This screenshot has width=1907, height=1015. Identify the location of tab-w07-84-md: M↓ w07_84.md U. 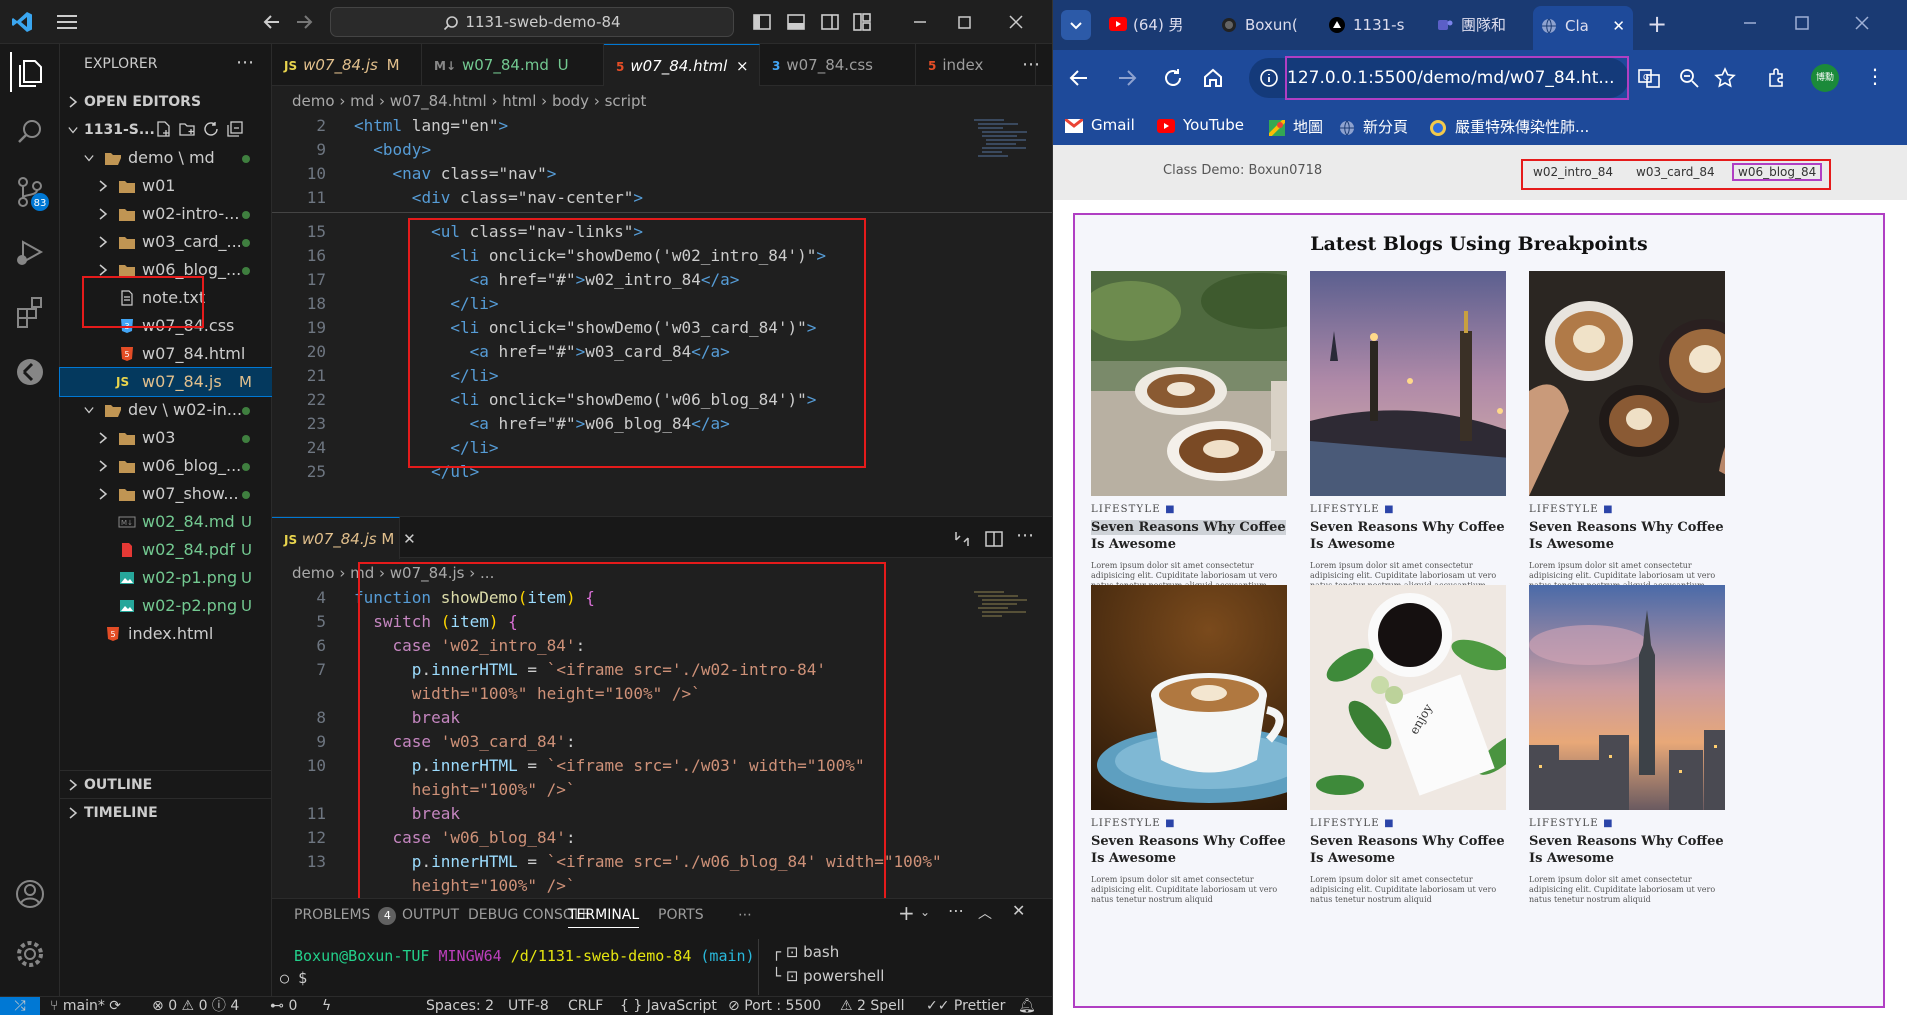
(513, 65).